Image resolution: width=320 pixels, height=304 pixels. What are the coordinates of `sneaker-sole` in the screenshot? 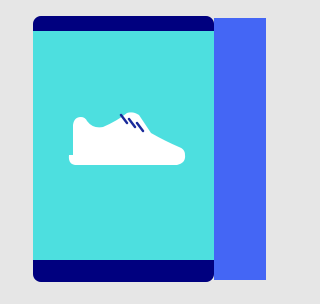 It's located at (127, 160).